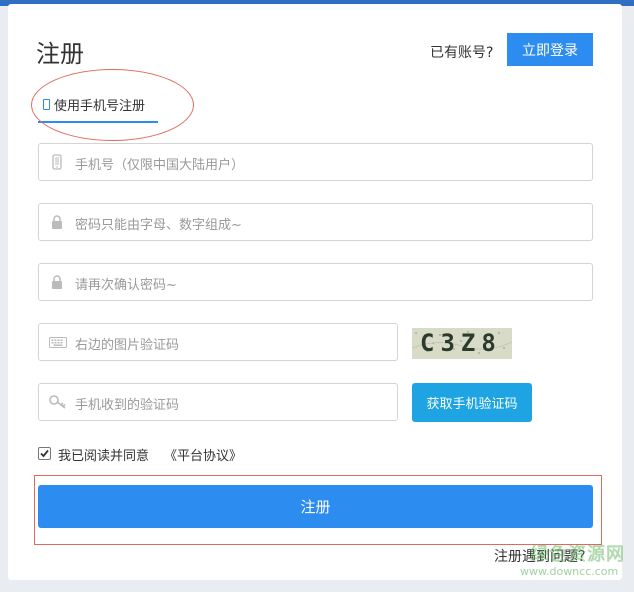 The height and width of the screenshot is (592, 634). I want to click on have-account-text: 已有账号?, so click(462, 53).